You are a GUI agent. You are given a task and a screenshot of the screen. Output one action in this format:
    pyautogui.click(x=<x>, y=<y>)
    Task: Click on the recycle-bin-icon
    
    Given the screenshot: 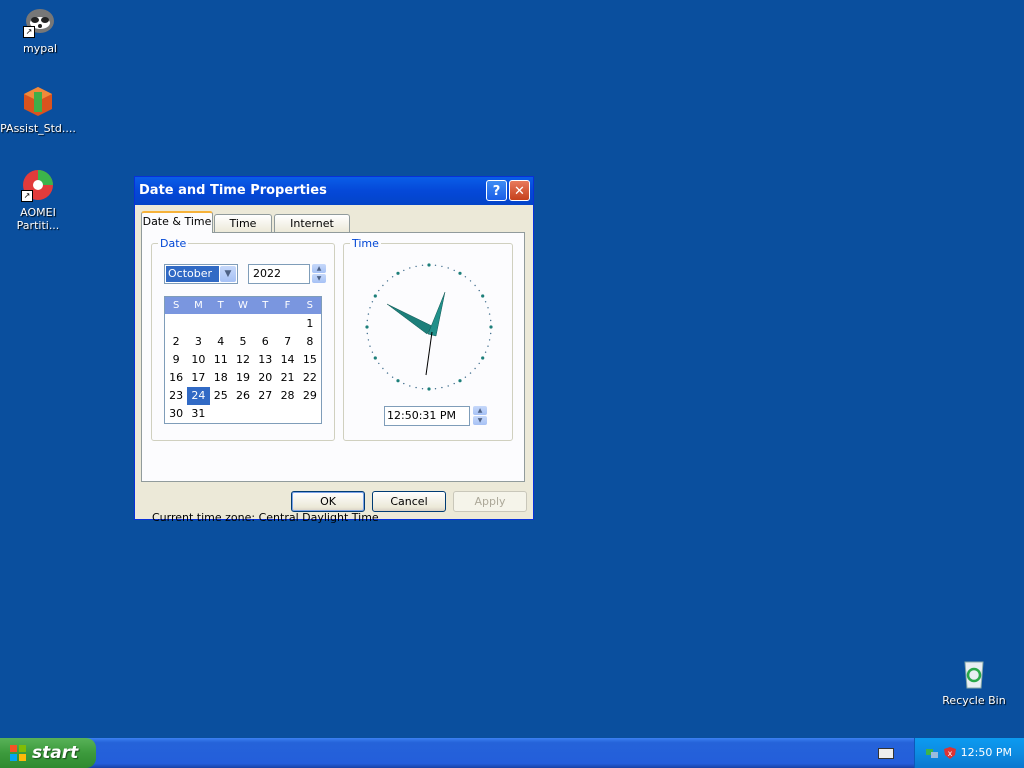 What is the action you would take?
    pyautogui.click(x=974, y=673)
    